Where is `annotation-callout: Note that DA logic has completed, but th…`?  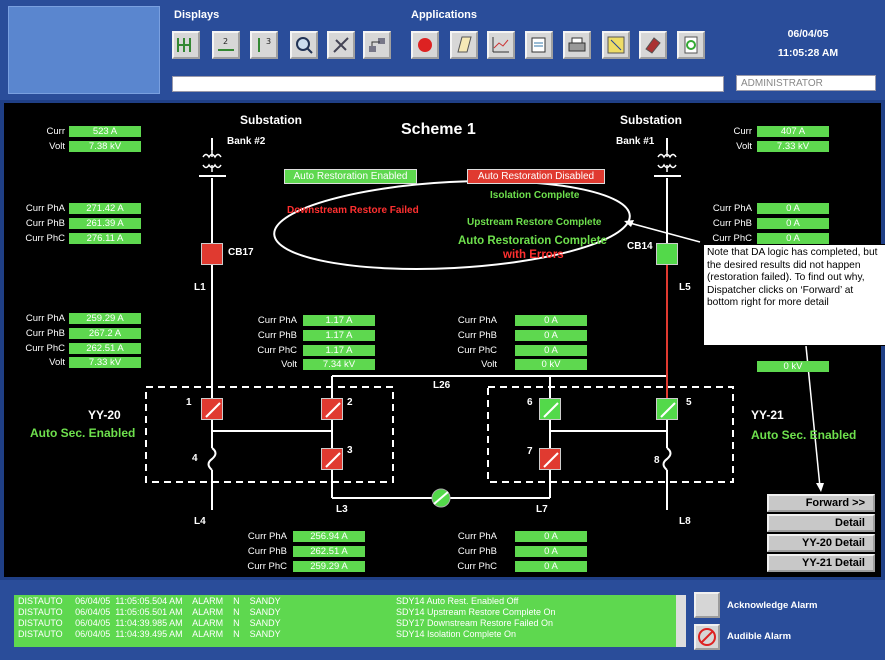 annotation-callout: Note that DA logic has completed, but th… is located at coordinates (794, 295).